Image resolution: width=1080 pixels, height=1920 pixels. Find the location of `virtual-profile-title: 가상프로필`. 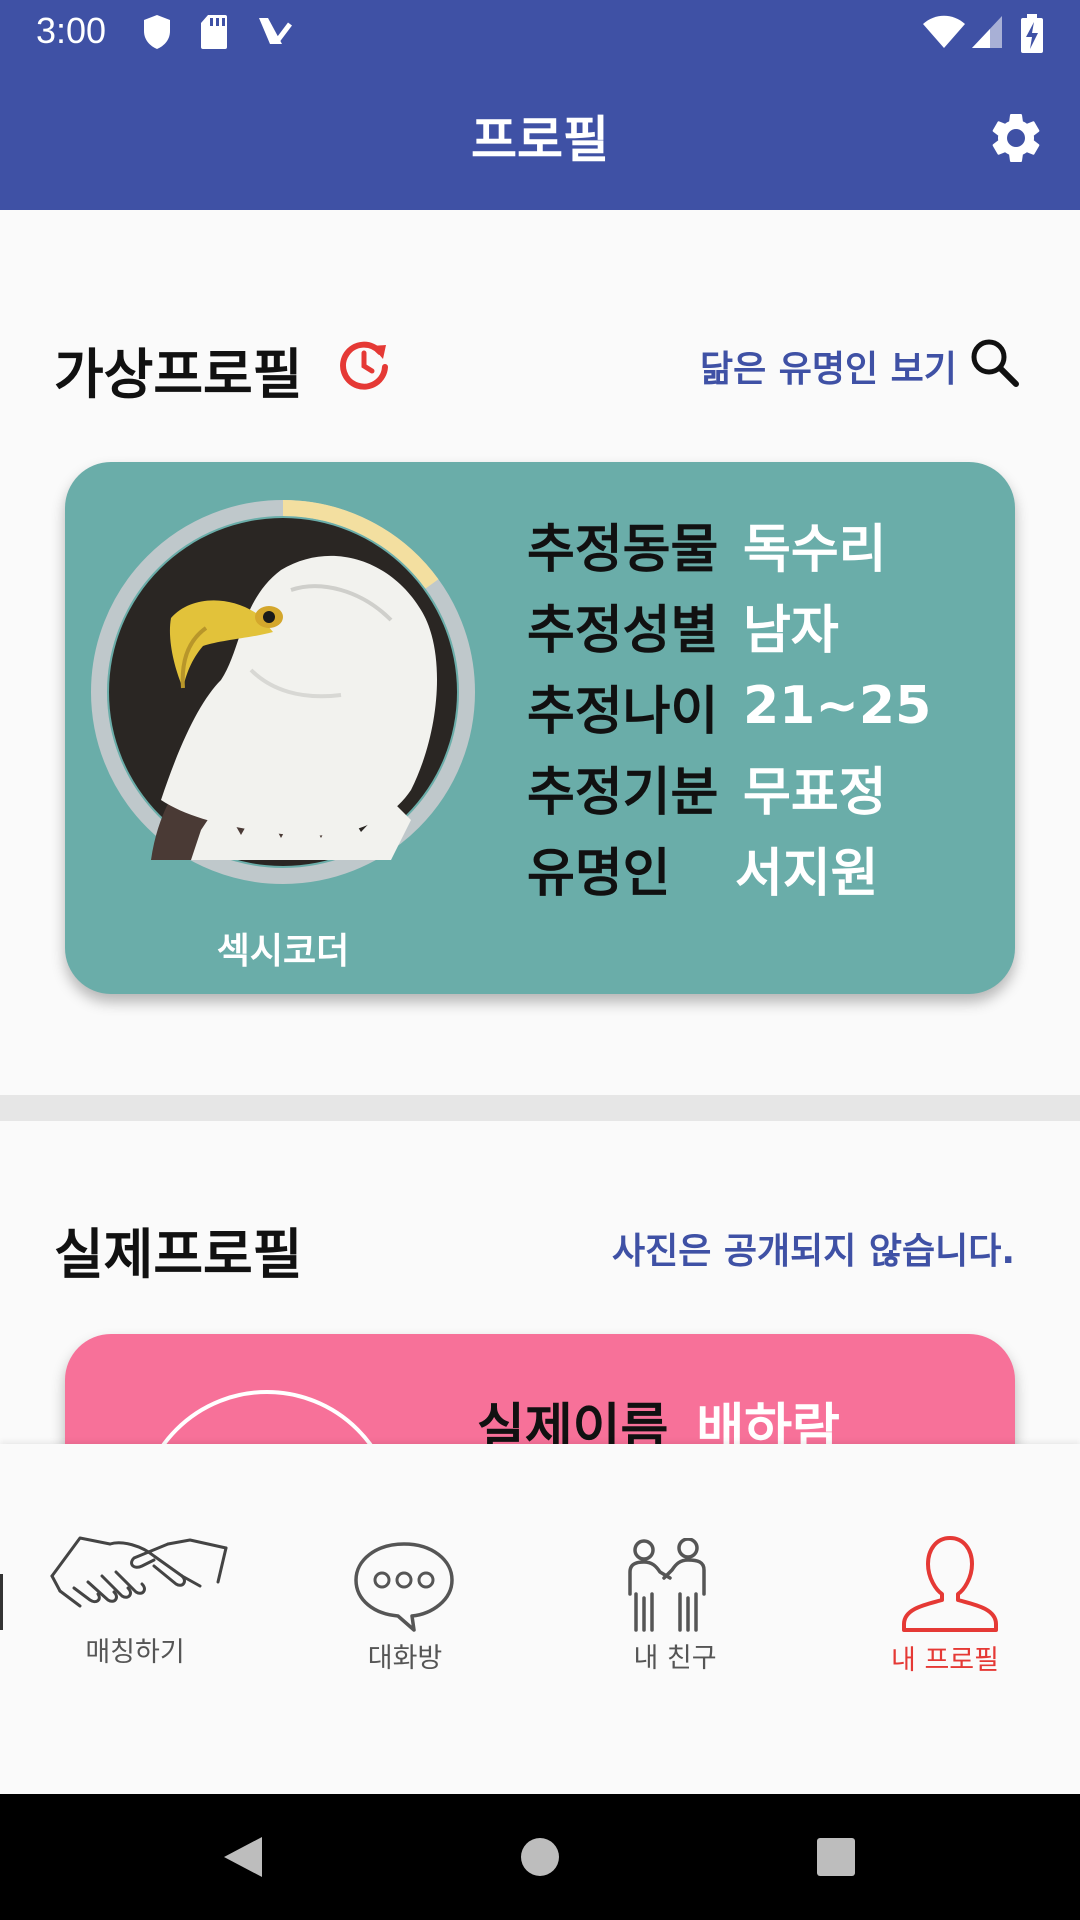

virtual-profile-title: 가상프로필 is located at coordinates (178, 374).